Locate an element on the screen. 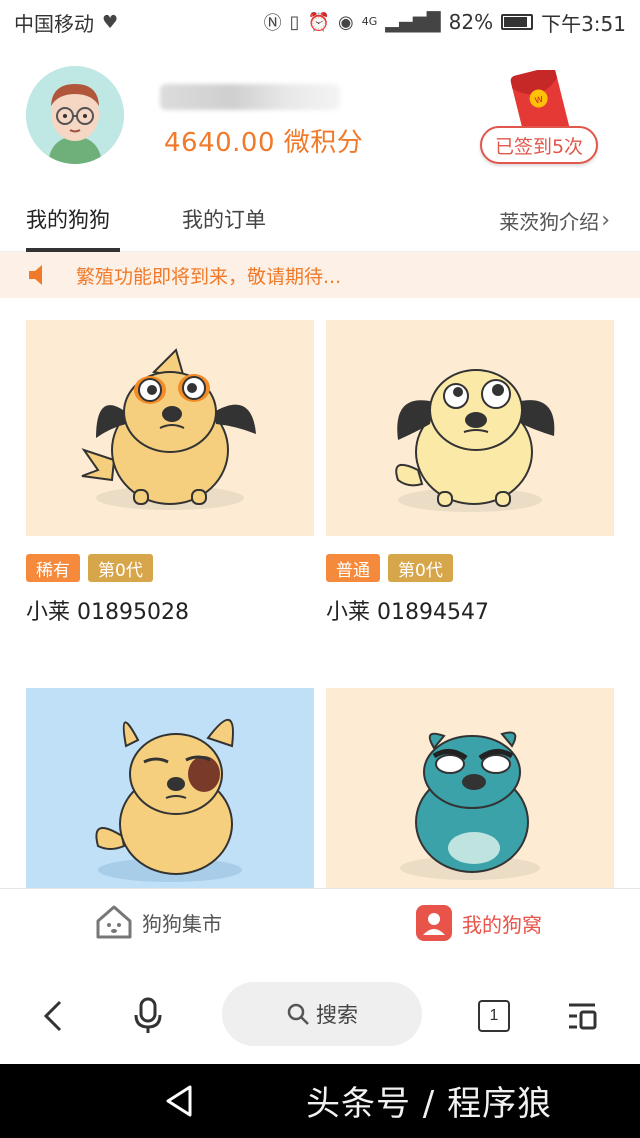 This screenshot has height=1138, width=640. battery-icon is located at coordinates (517, 22).